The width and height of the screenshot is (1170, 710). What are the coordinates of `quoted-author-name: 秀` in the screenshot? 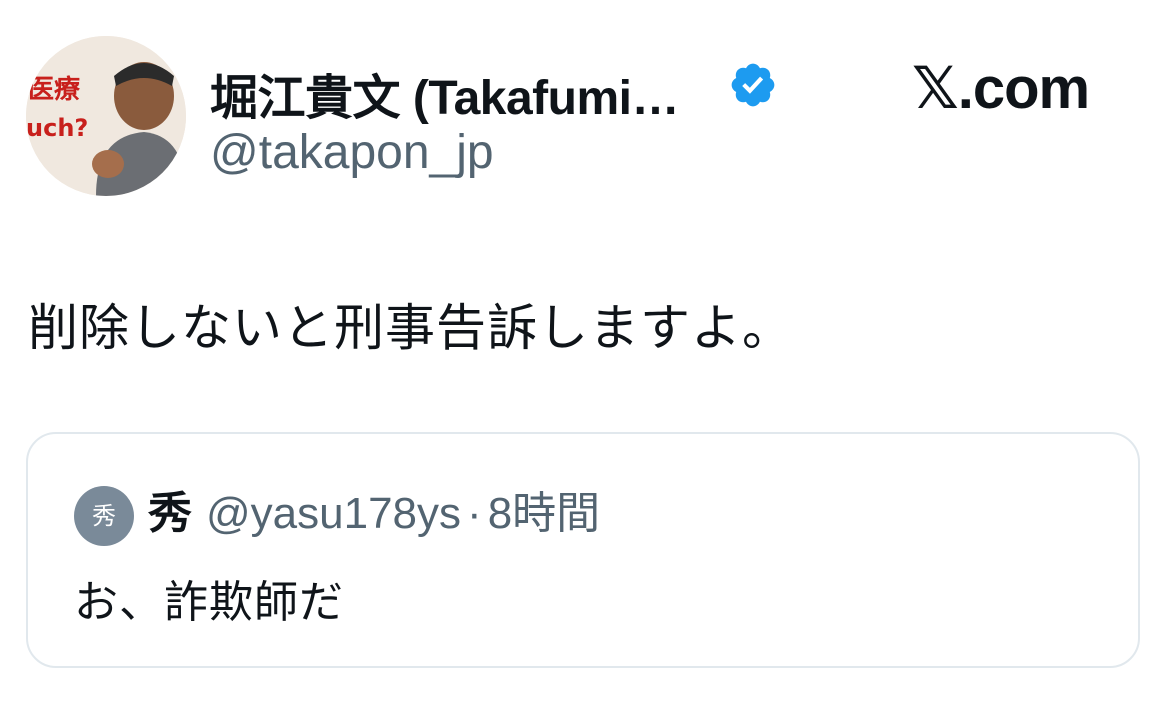 It's located at (170, 513).